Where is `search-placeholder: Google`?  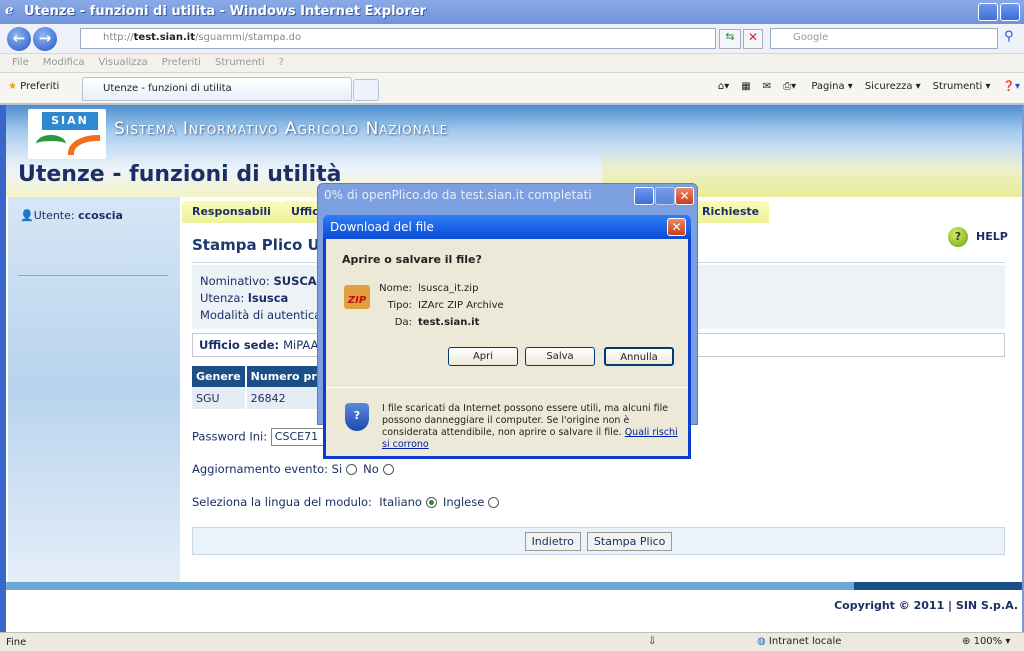 search-placeholder: Google is located at coordinates (811, 37).